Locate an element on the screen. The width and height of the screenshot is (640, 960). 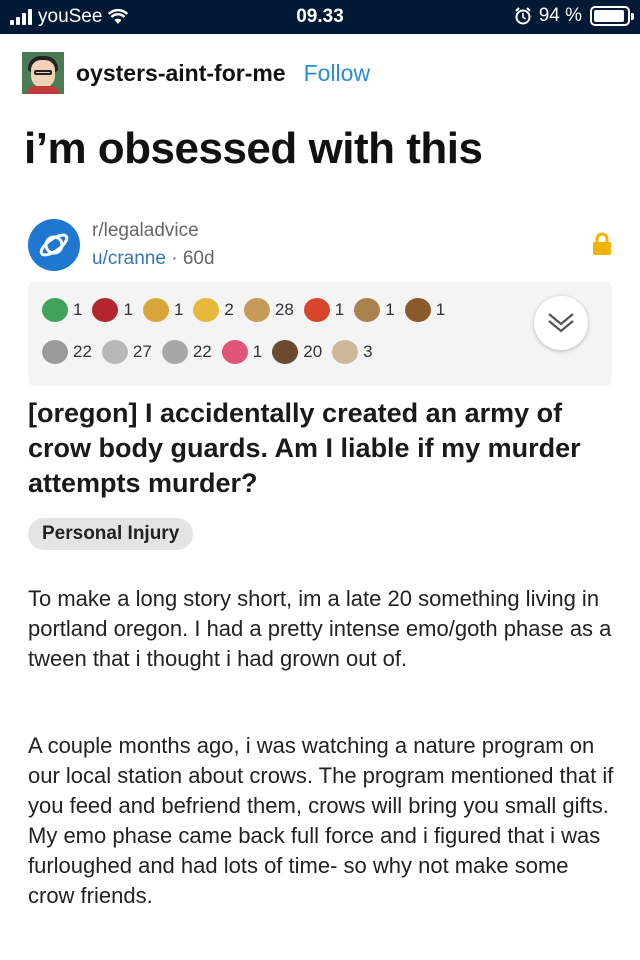
award-item: 27 is located at coordinates (126, 352).